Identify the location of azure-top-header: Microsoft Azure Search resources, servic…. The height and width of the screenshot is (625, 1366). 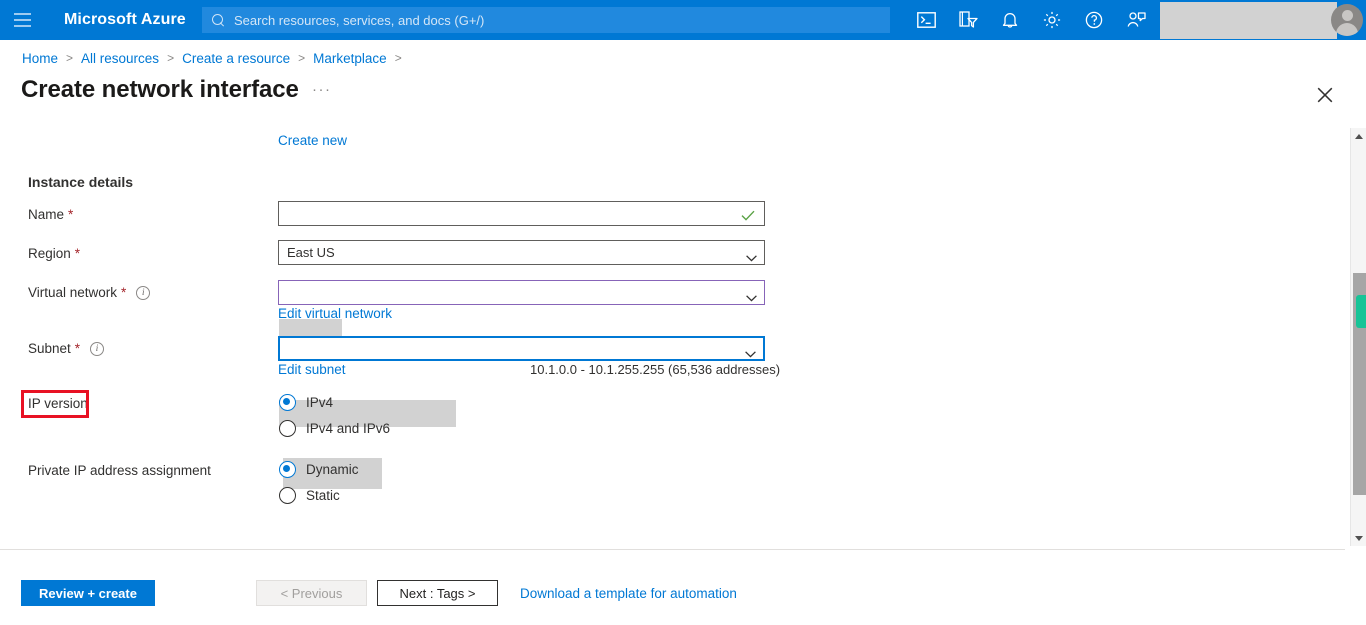
(683, 20).